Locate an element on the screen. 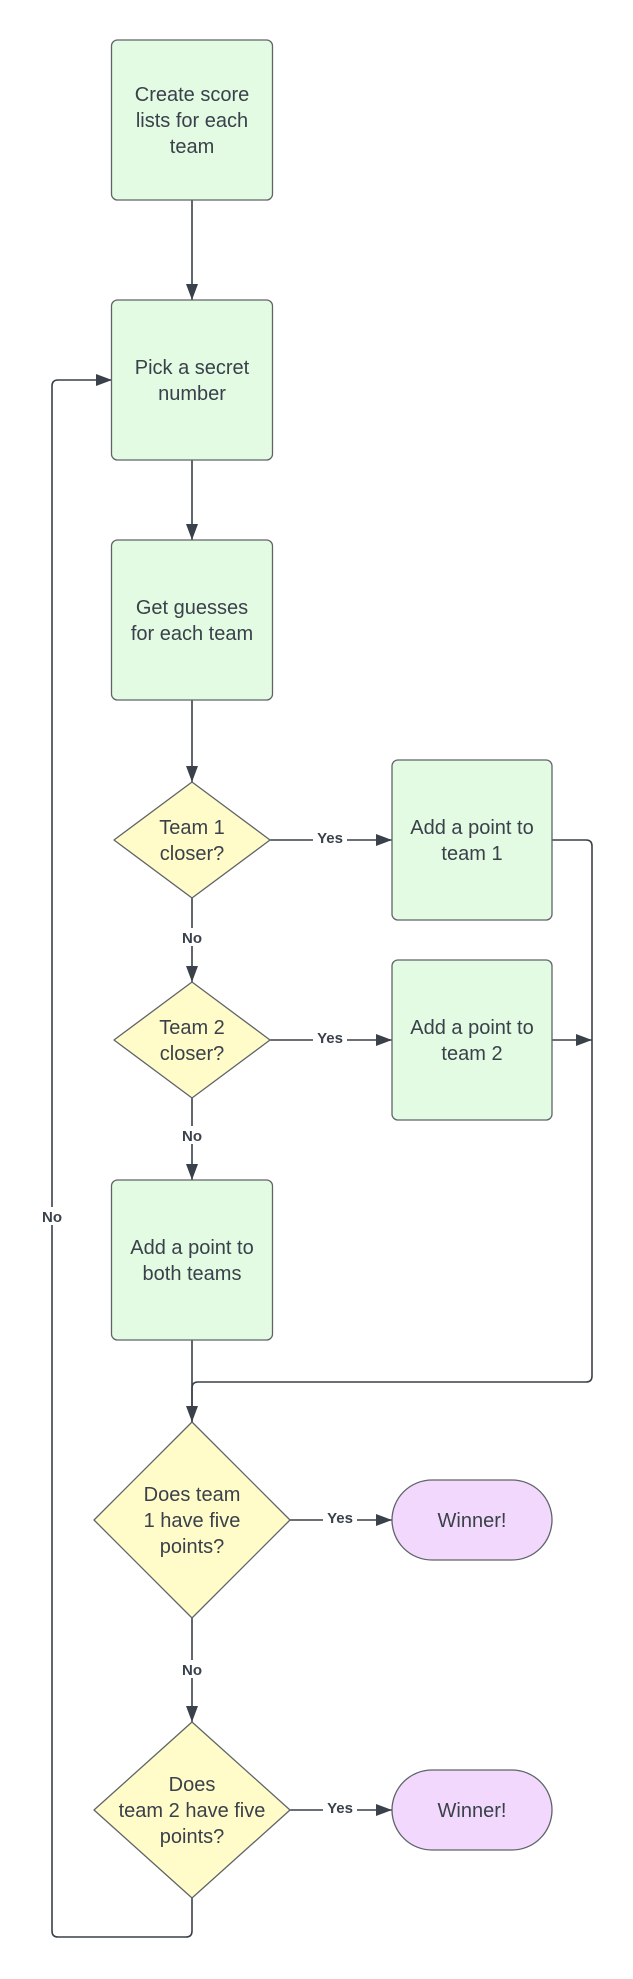 This screenshot has height=1979, width=633. node-team2-closer: Team 2 closer? is located at coordinates (192, 1040).